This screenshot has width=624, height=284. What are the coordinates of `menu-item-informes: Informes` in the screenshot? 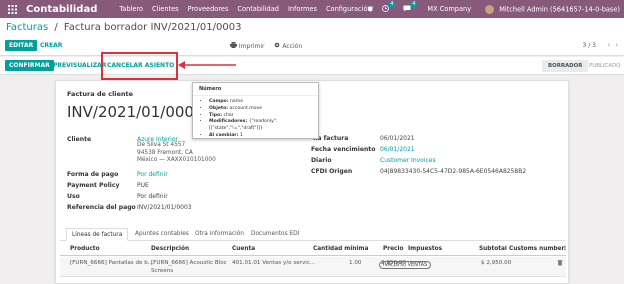 It's located at (302, 9).